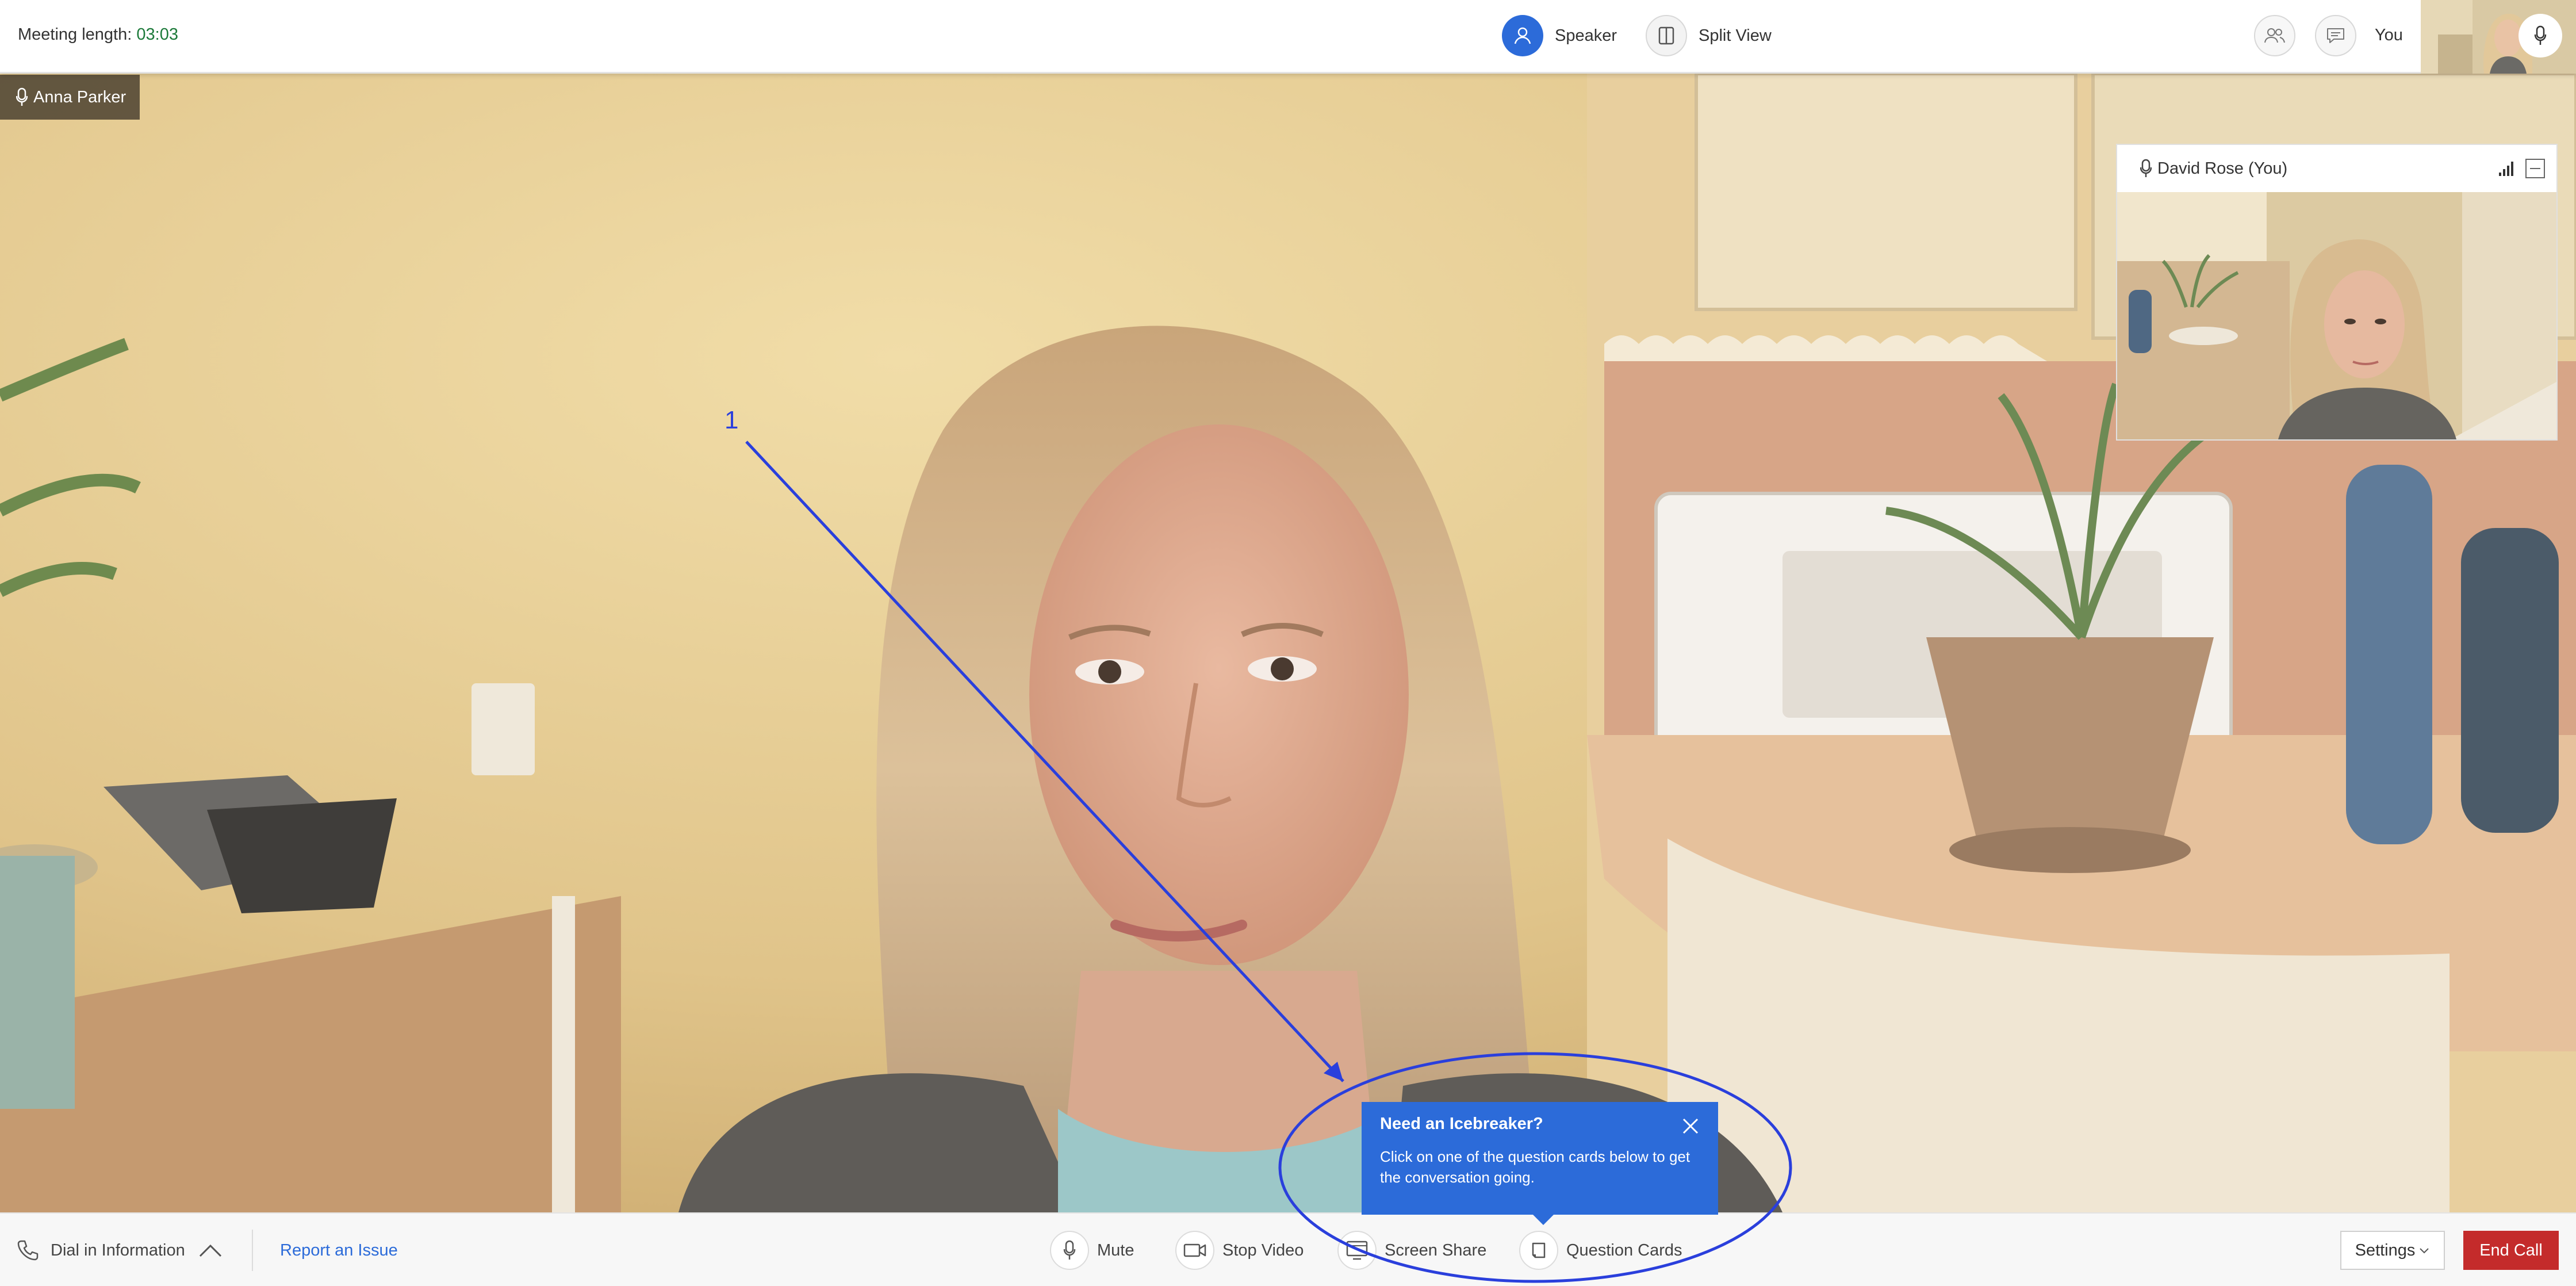 The height and width of the screenshot is (1286, 2576). I want to click on speaker-view-label: Speaker, so click(1586, 36).